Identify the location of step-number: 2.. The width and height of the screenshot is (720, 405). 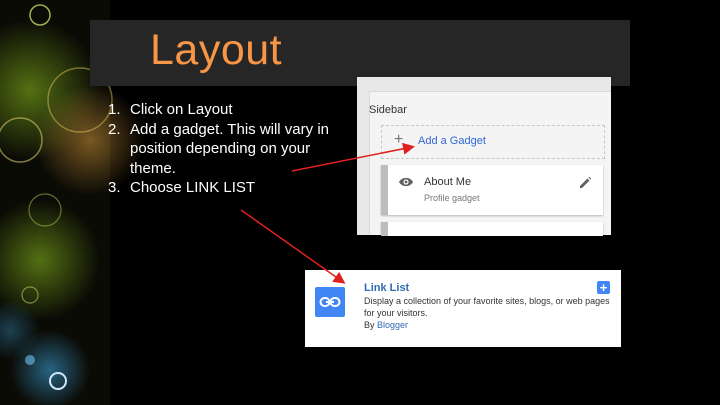
(114, 129).